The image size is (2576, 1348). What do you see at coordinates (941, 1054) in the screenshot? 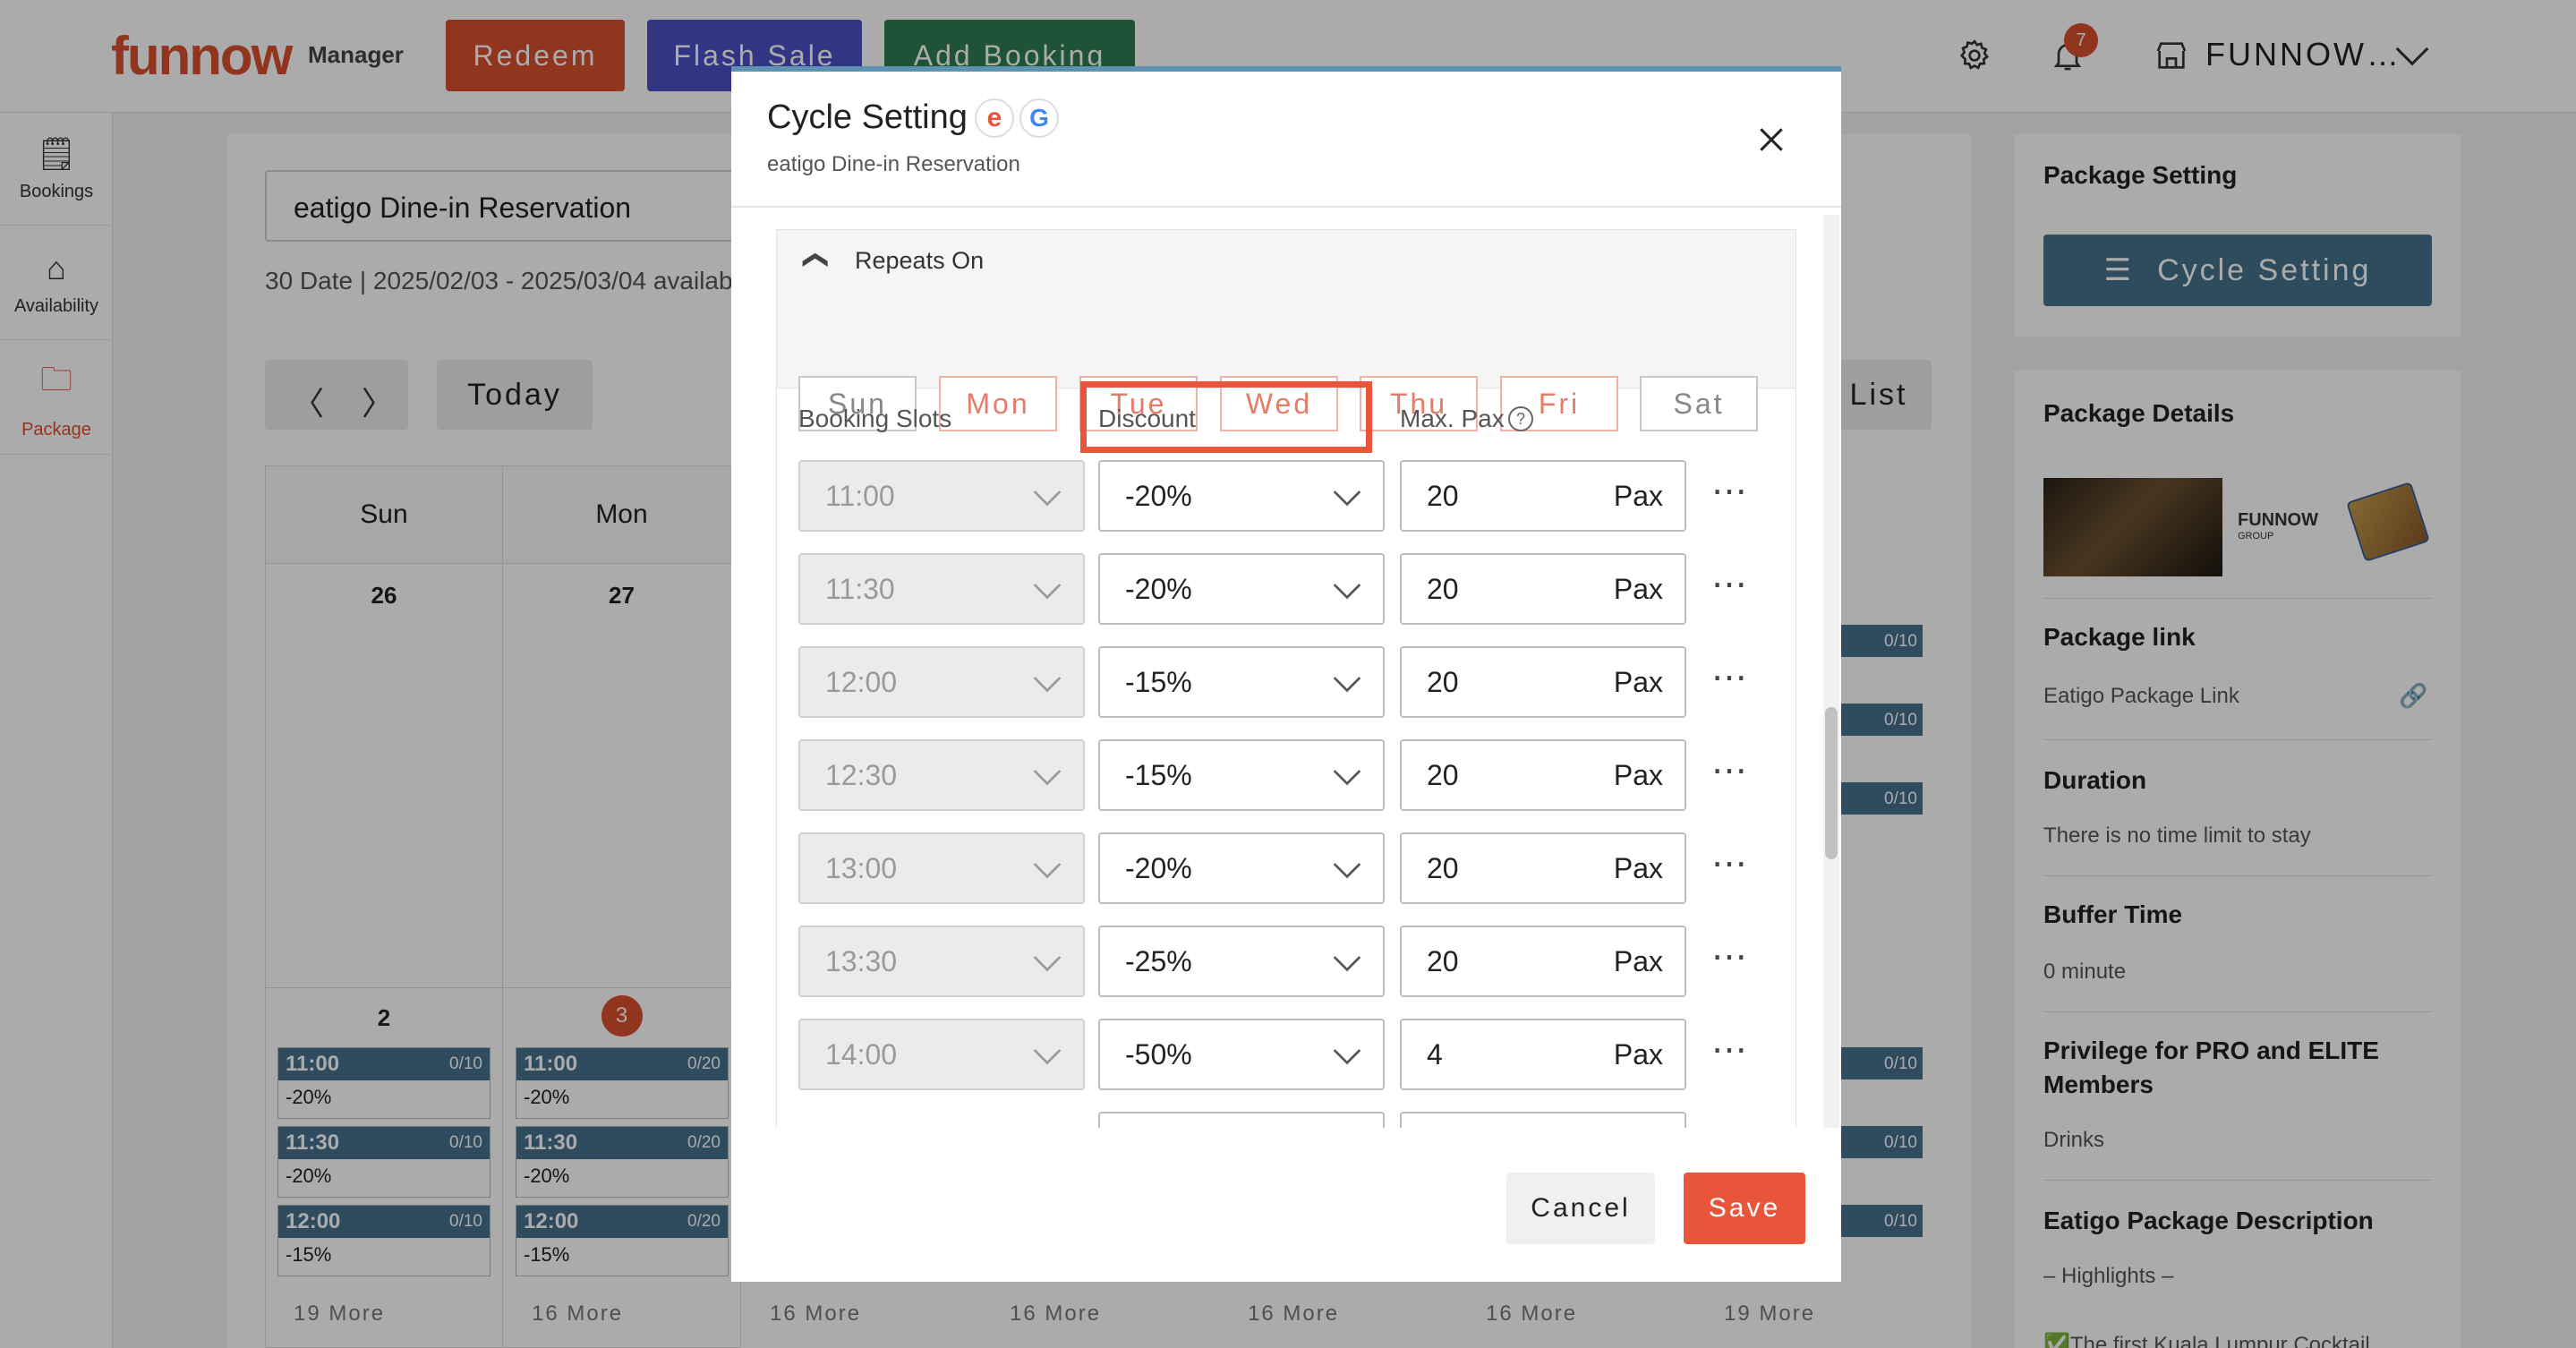
I see `booking-slot-select: 14:00` at bounding box center [941, 1054].